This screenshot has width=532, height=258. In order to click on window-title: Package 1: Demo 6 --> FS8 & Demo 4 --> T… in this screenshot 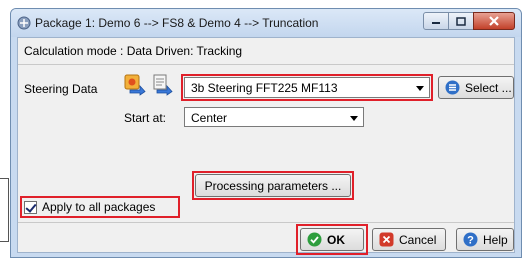, I will do `click(177, 23)`.